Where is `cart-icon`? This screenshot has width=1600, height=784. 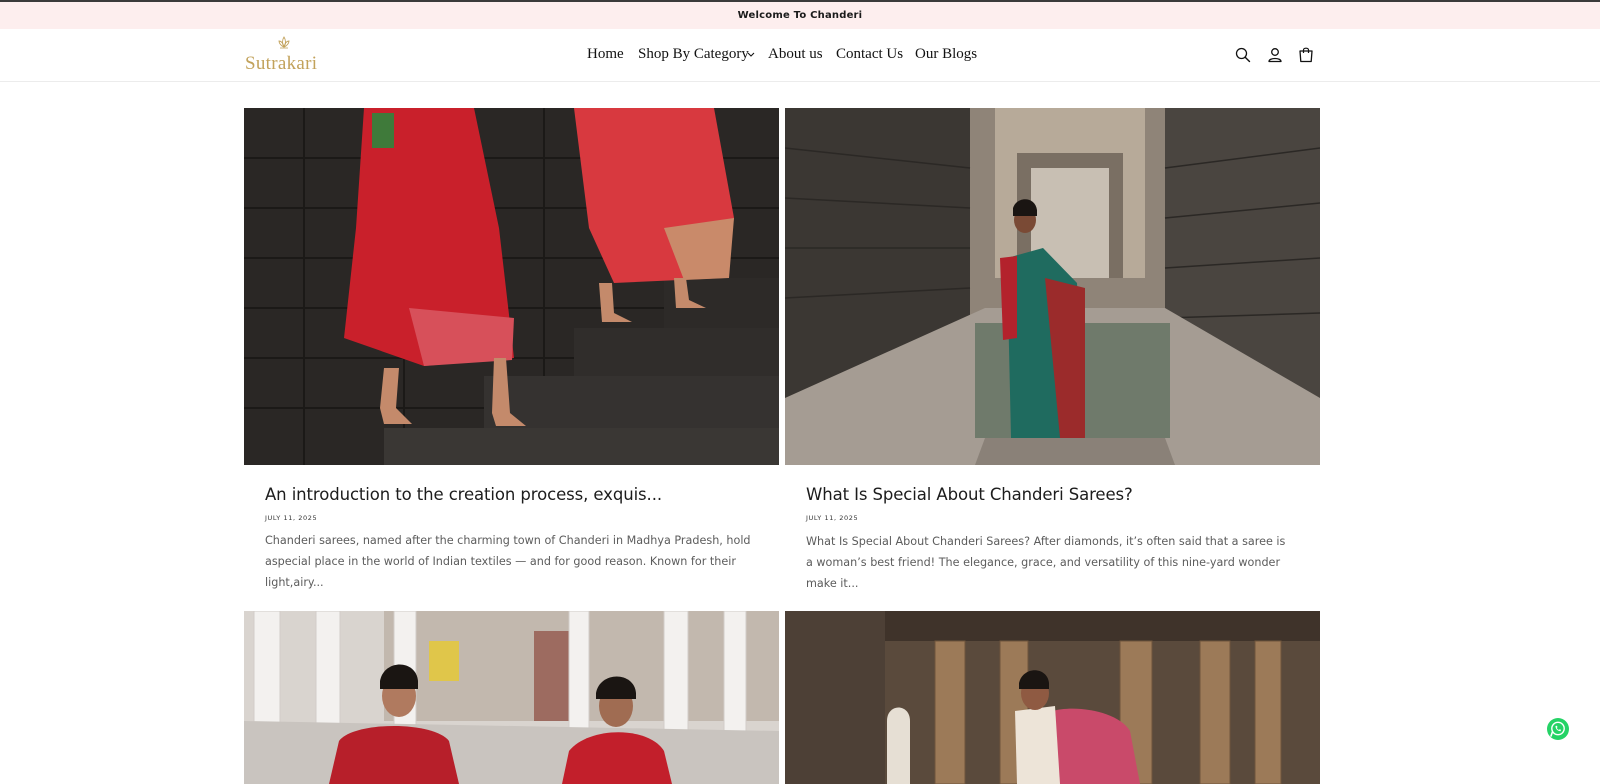 cart-icon is located at coordinates (1306, 55).